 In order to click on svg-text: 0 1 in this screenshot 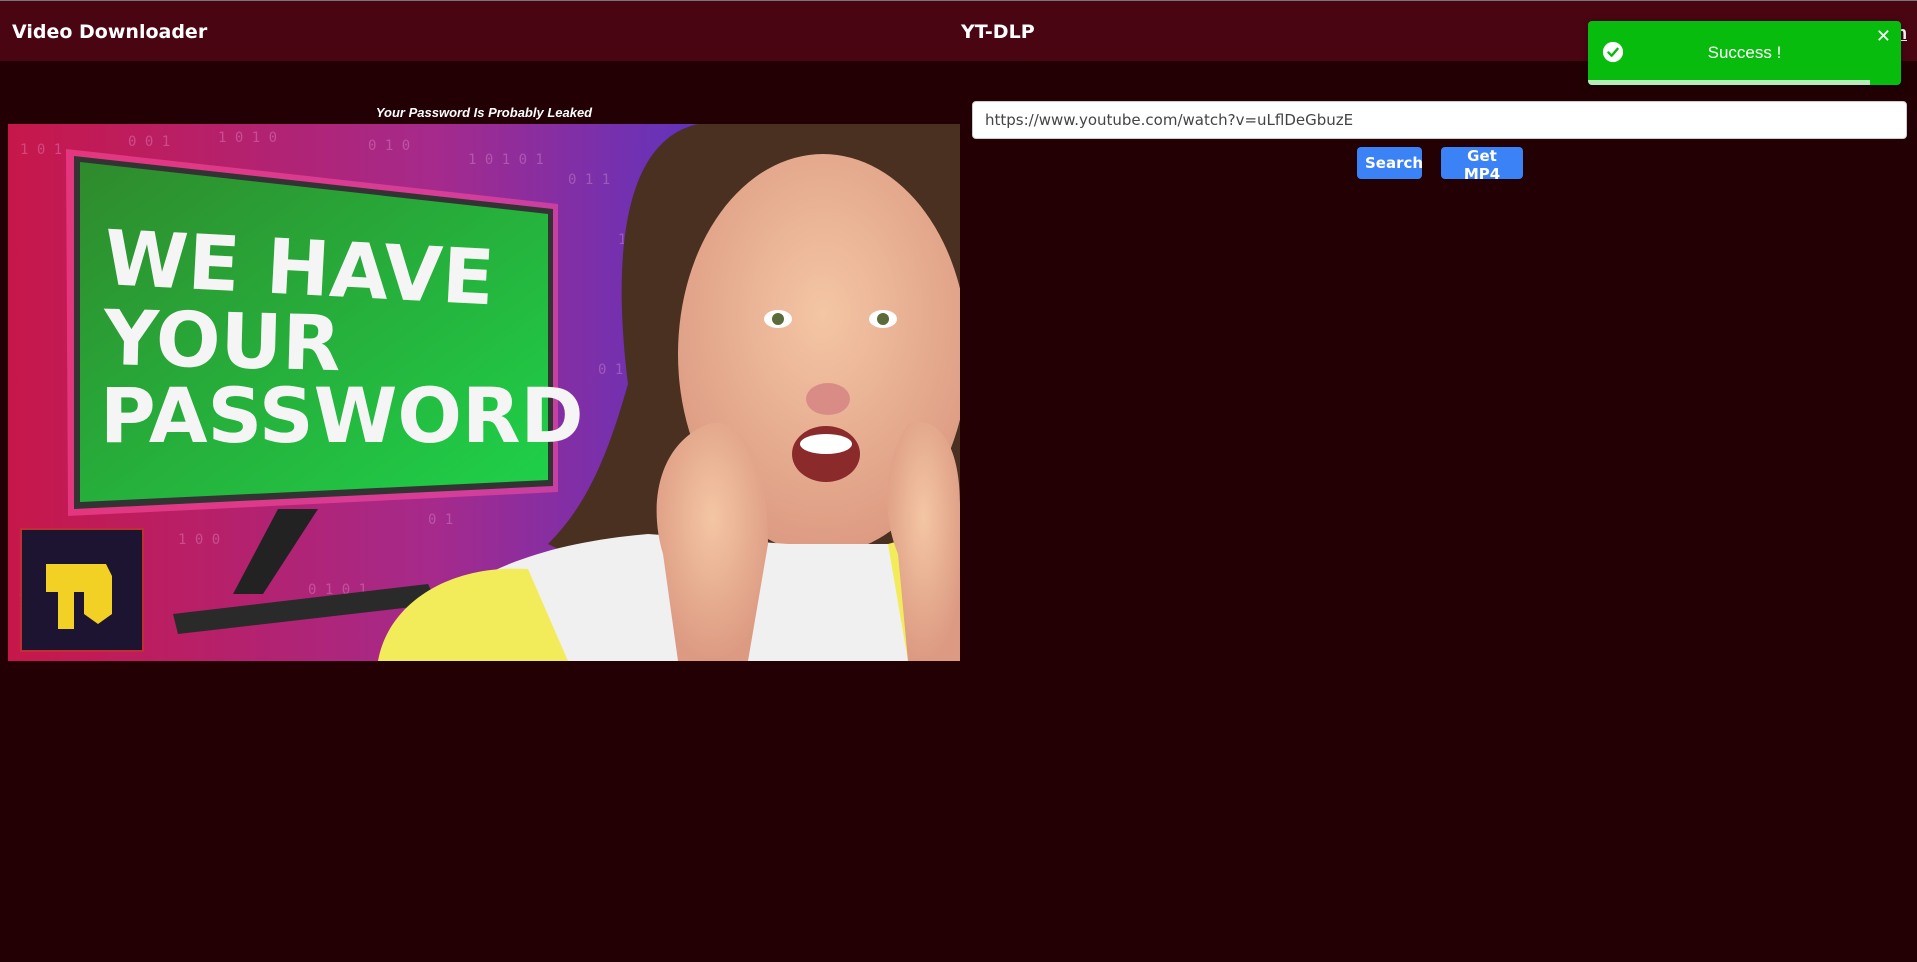, I will do `click(440, 520)`.